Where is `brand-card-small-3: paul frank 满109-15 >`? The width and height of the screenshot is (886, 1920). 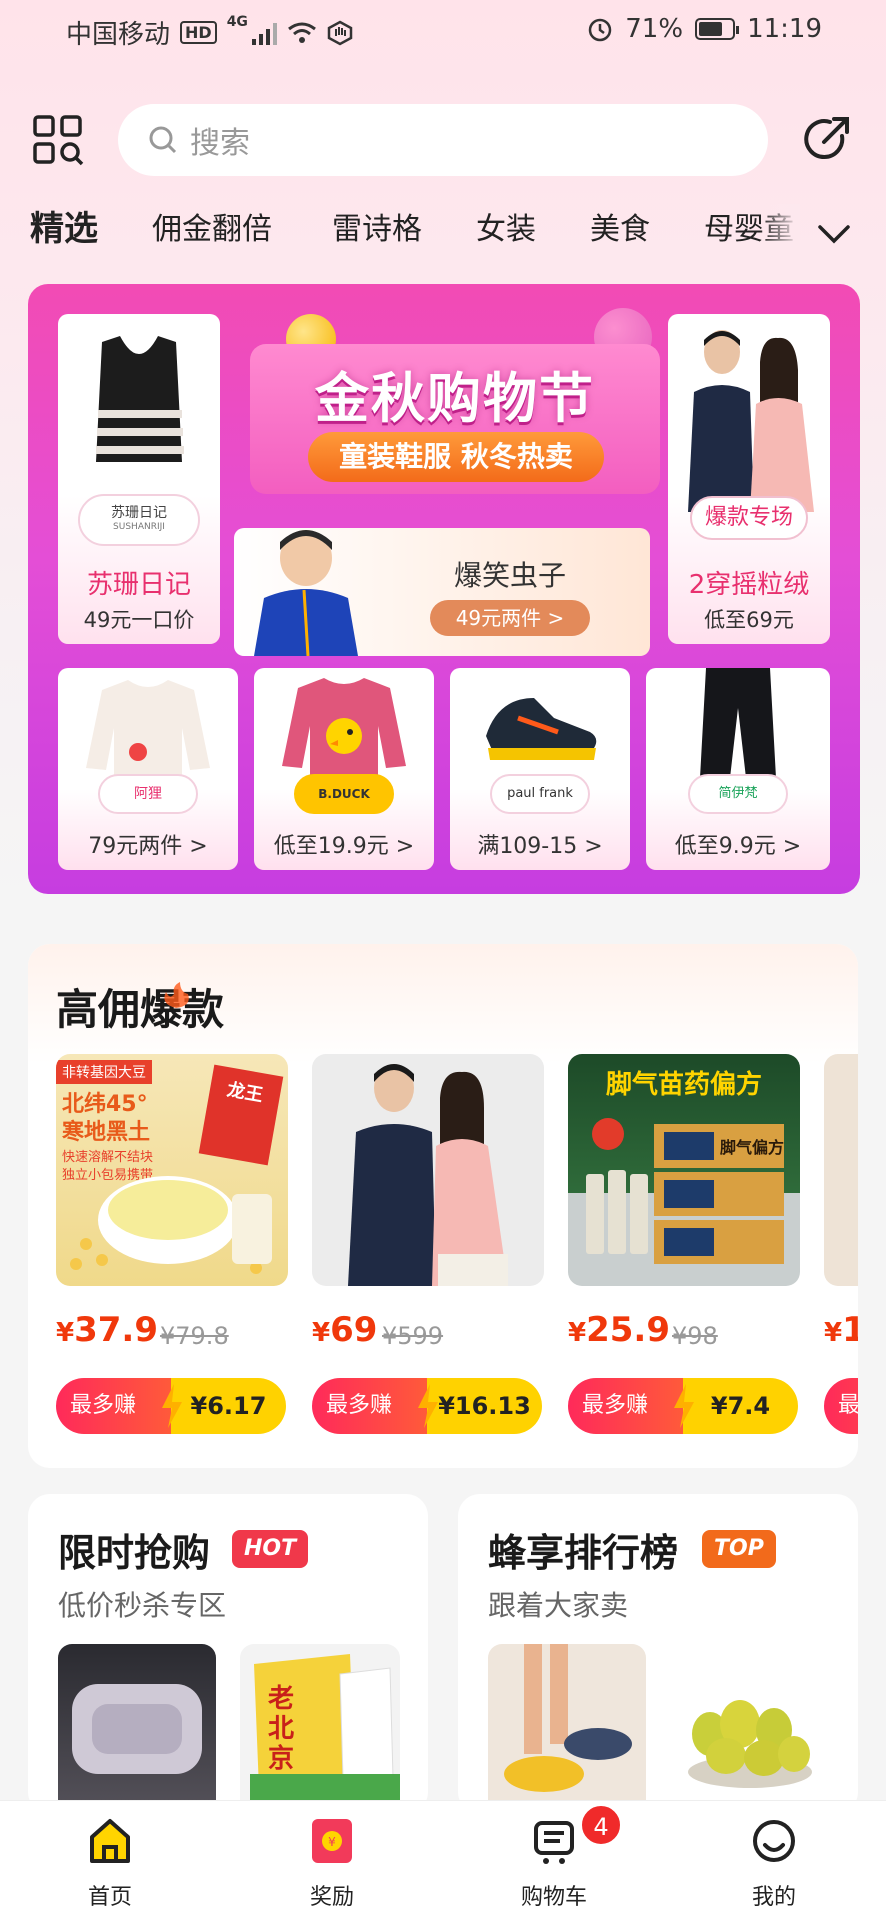 brand-card-small-3: paul frank 满109-15 > is located at coordinates (540, 769).